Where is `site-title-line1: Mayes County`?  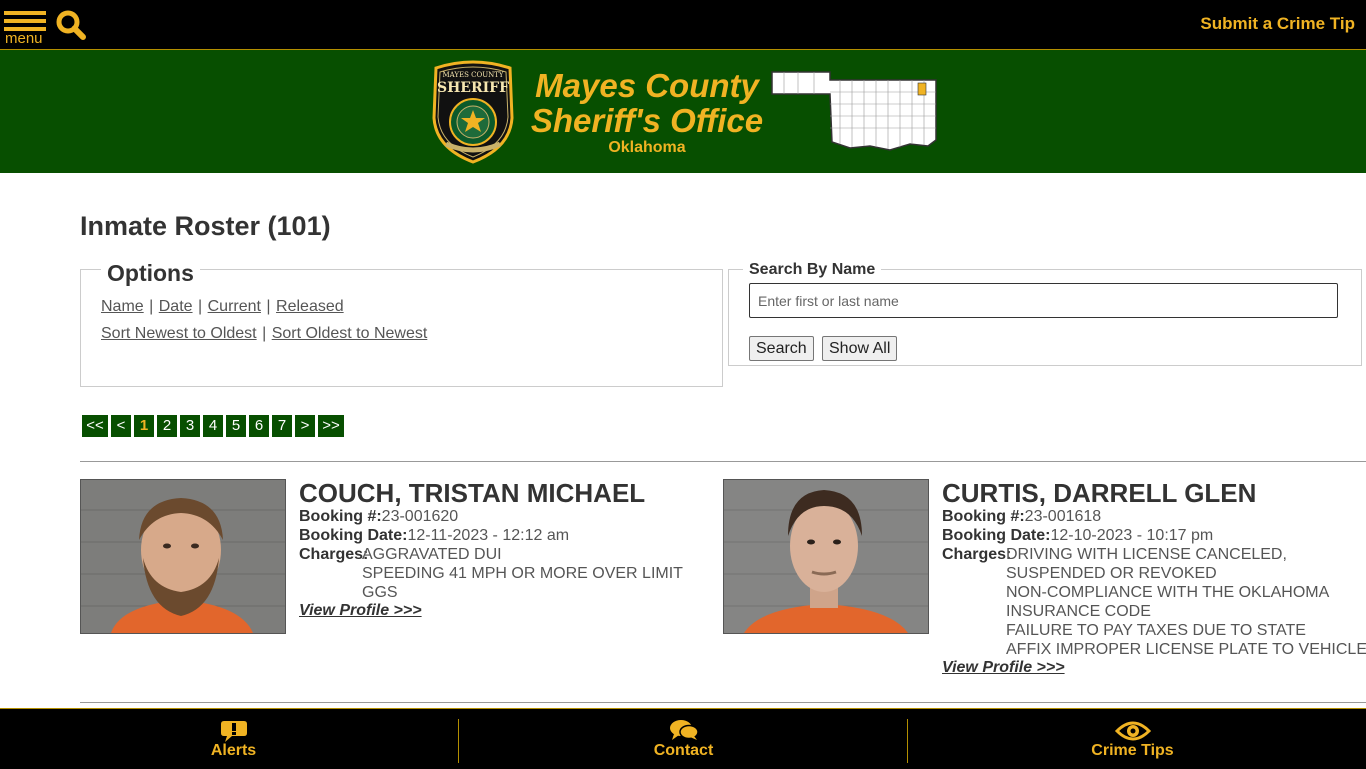 site-title-line1: Mayes County is located at coordinates (647, 85).